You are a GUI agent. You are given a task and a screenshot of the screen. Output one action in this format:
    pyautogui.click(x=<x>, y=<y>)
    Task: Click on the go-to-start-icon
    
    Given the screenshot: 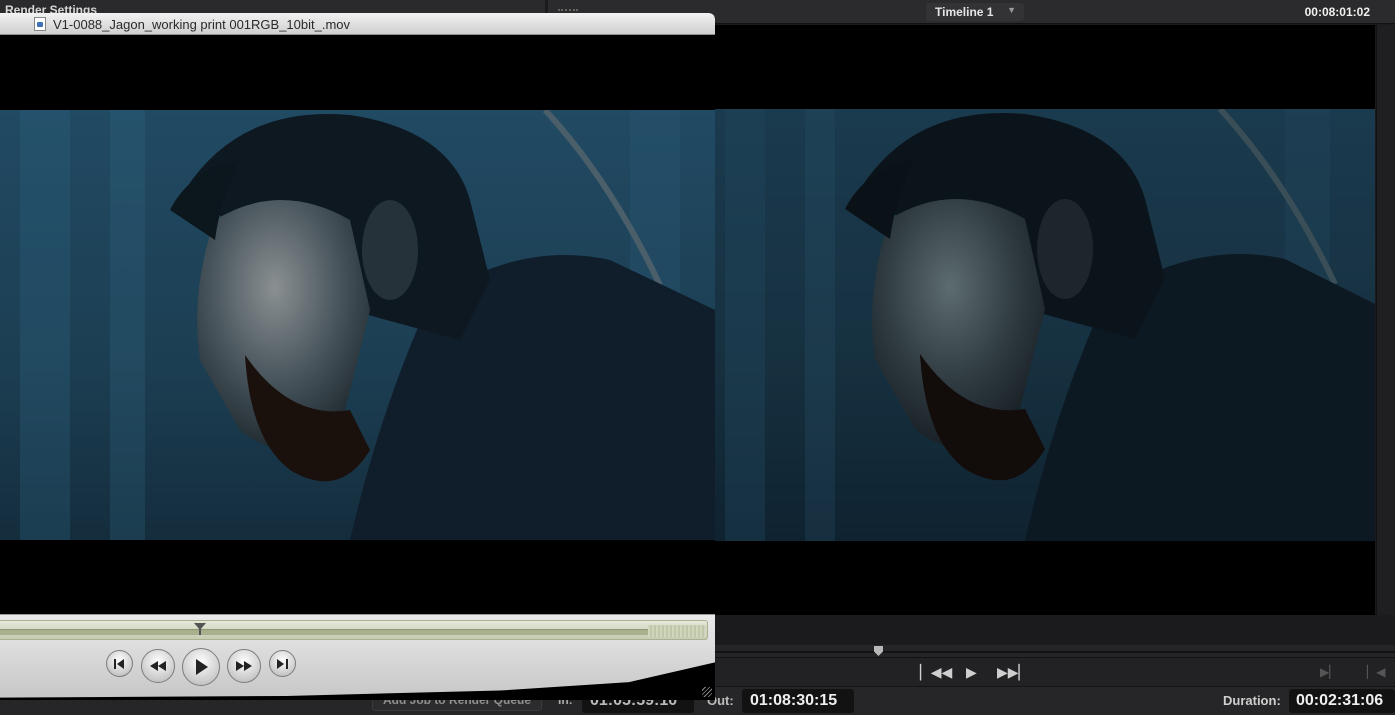 What is the action you would take?
    pyautogui.click(x=119, y=663)
    